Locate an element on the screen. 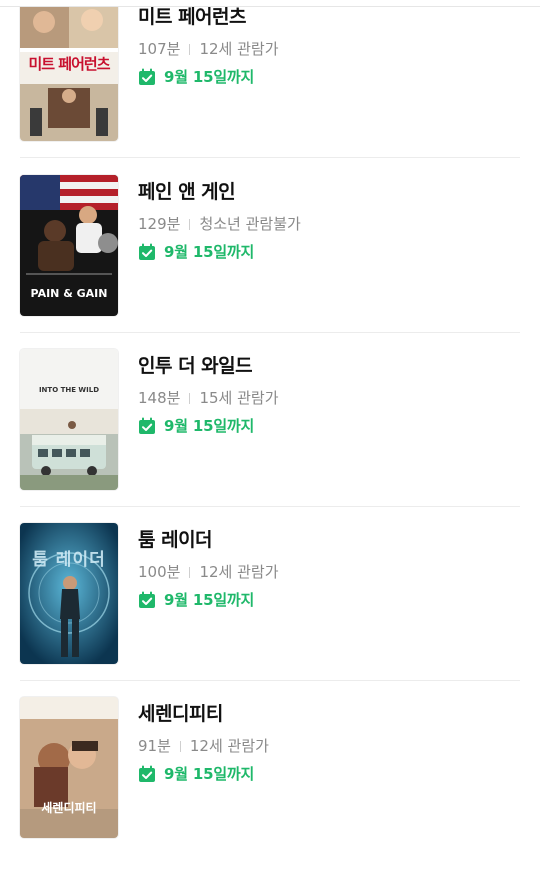 The height and width of the screenshot is (869, 540). poster-title-text: 세렌디피티 is located at coordinates (69, 808).